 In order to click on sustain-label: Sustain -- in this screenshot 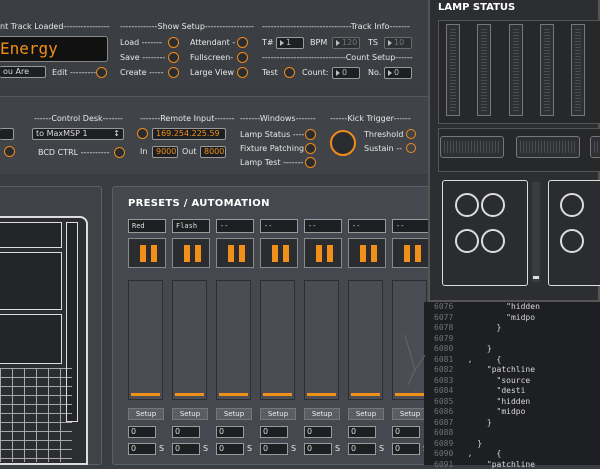, I will do `click(383, 148)`.